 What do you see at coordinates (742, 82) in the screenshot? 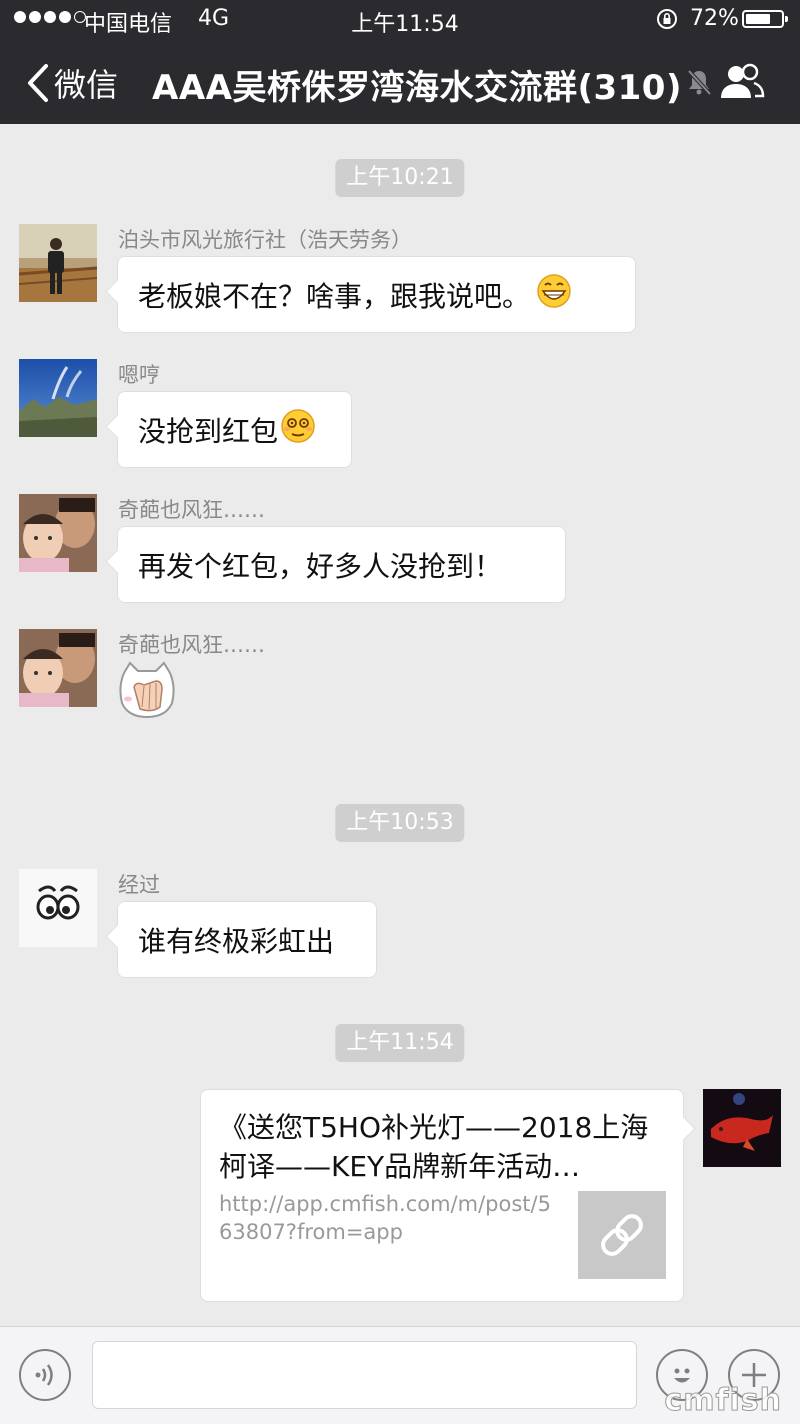
I see `group-members-icon` at bounding box center [742, 82].